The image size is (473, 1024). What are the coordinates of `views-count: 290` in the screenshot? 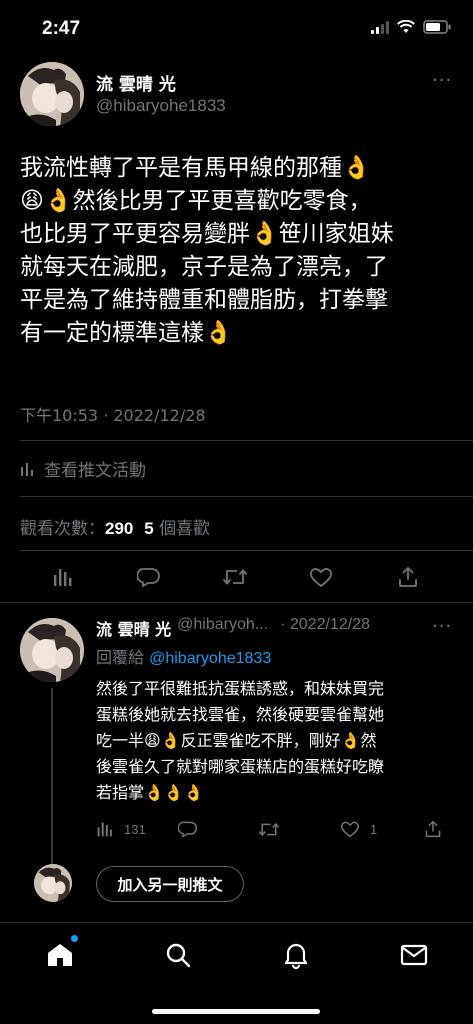 It's located at (119, 528).